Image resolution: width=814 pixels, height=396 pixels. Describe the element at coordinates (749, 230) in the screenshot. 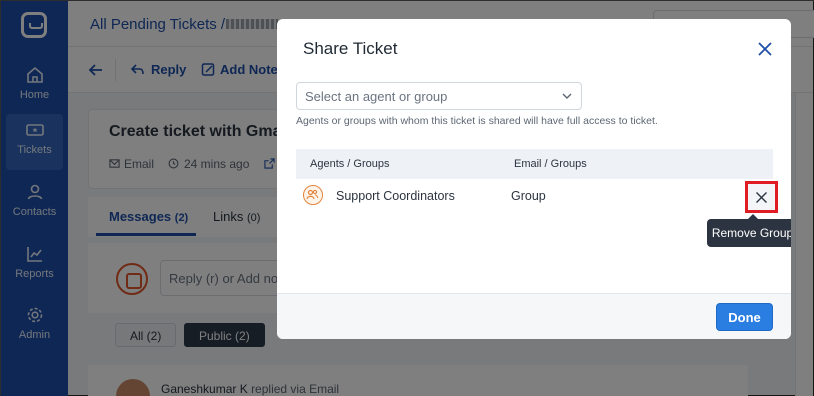

I see `remove-group-tooltip: Remove Group` at that location.